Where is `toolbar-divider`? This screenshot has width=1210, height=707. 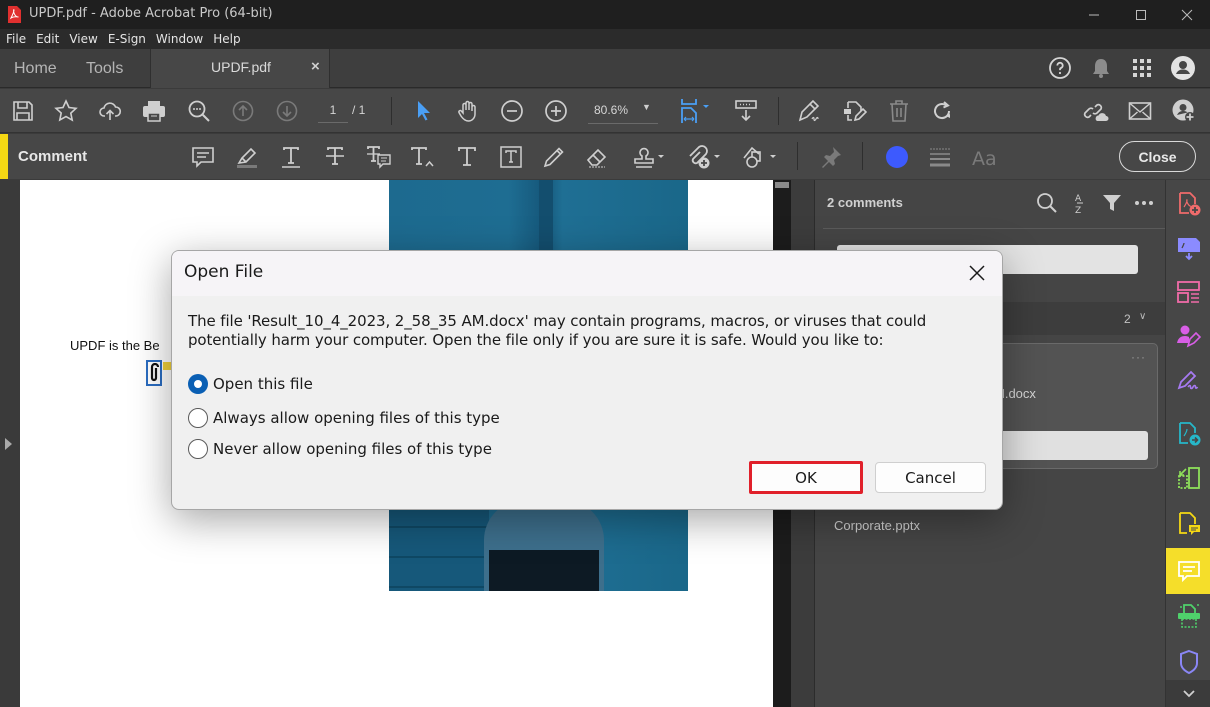 toolbar-divider is located at coordinates (778, 111).